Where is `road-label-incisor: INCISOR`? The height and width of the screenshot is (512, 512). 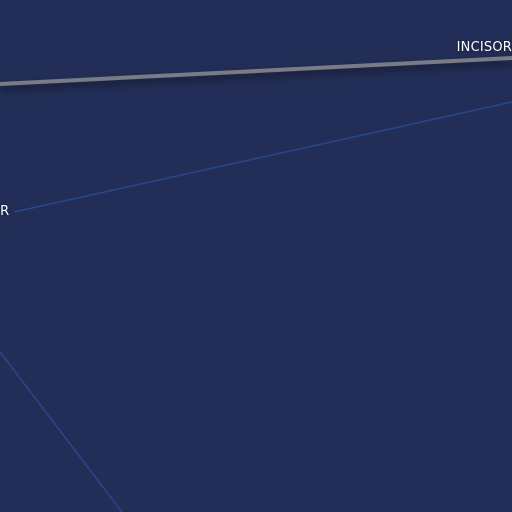 road-label-incisor: INCISOR is located at coordinates (484, 47).